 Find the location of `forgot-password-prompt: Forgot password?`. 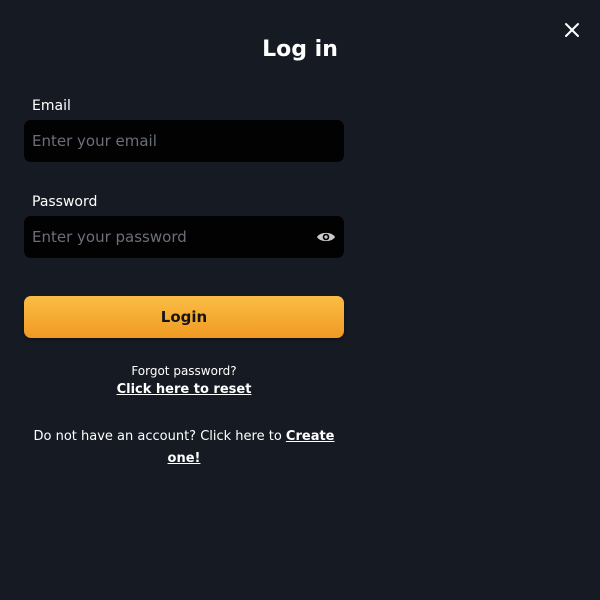

forgot-password-prompt: Forgot password? is located at coordinates (184, 371).